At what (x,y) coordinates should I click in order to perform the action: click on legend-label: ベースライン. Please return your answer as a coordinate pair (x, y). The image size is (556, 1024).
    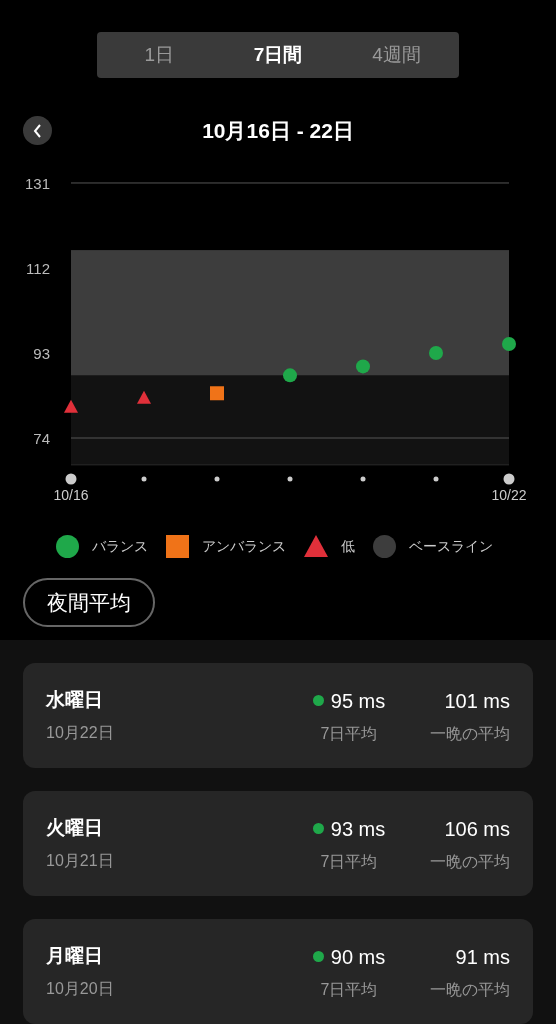
    Looking at the image, I should click on (450, 546).